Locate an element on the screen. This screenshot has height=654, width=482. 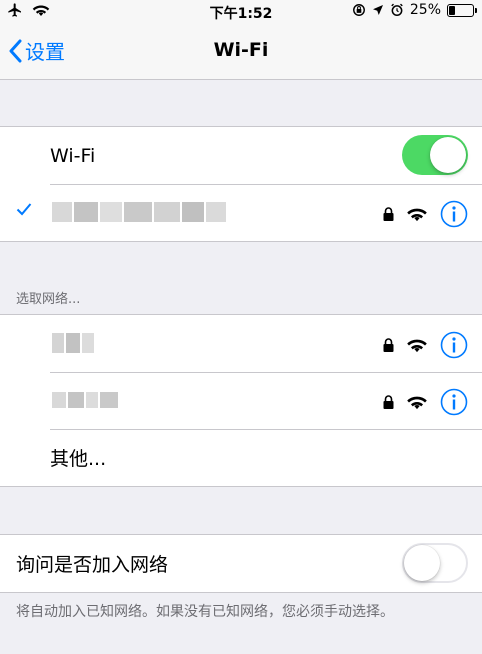
connected-network-icons is located at coordinates (425, 214).